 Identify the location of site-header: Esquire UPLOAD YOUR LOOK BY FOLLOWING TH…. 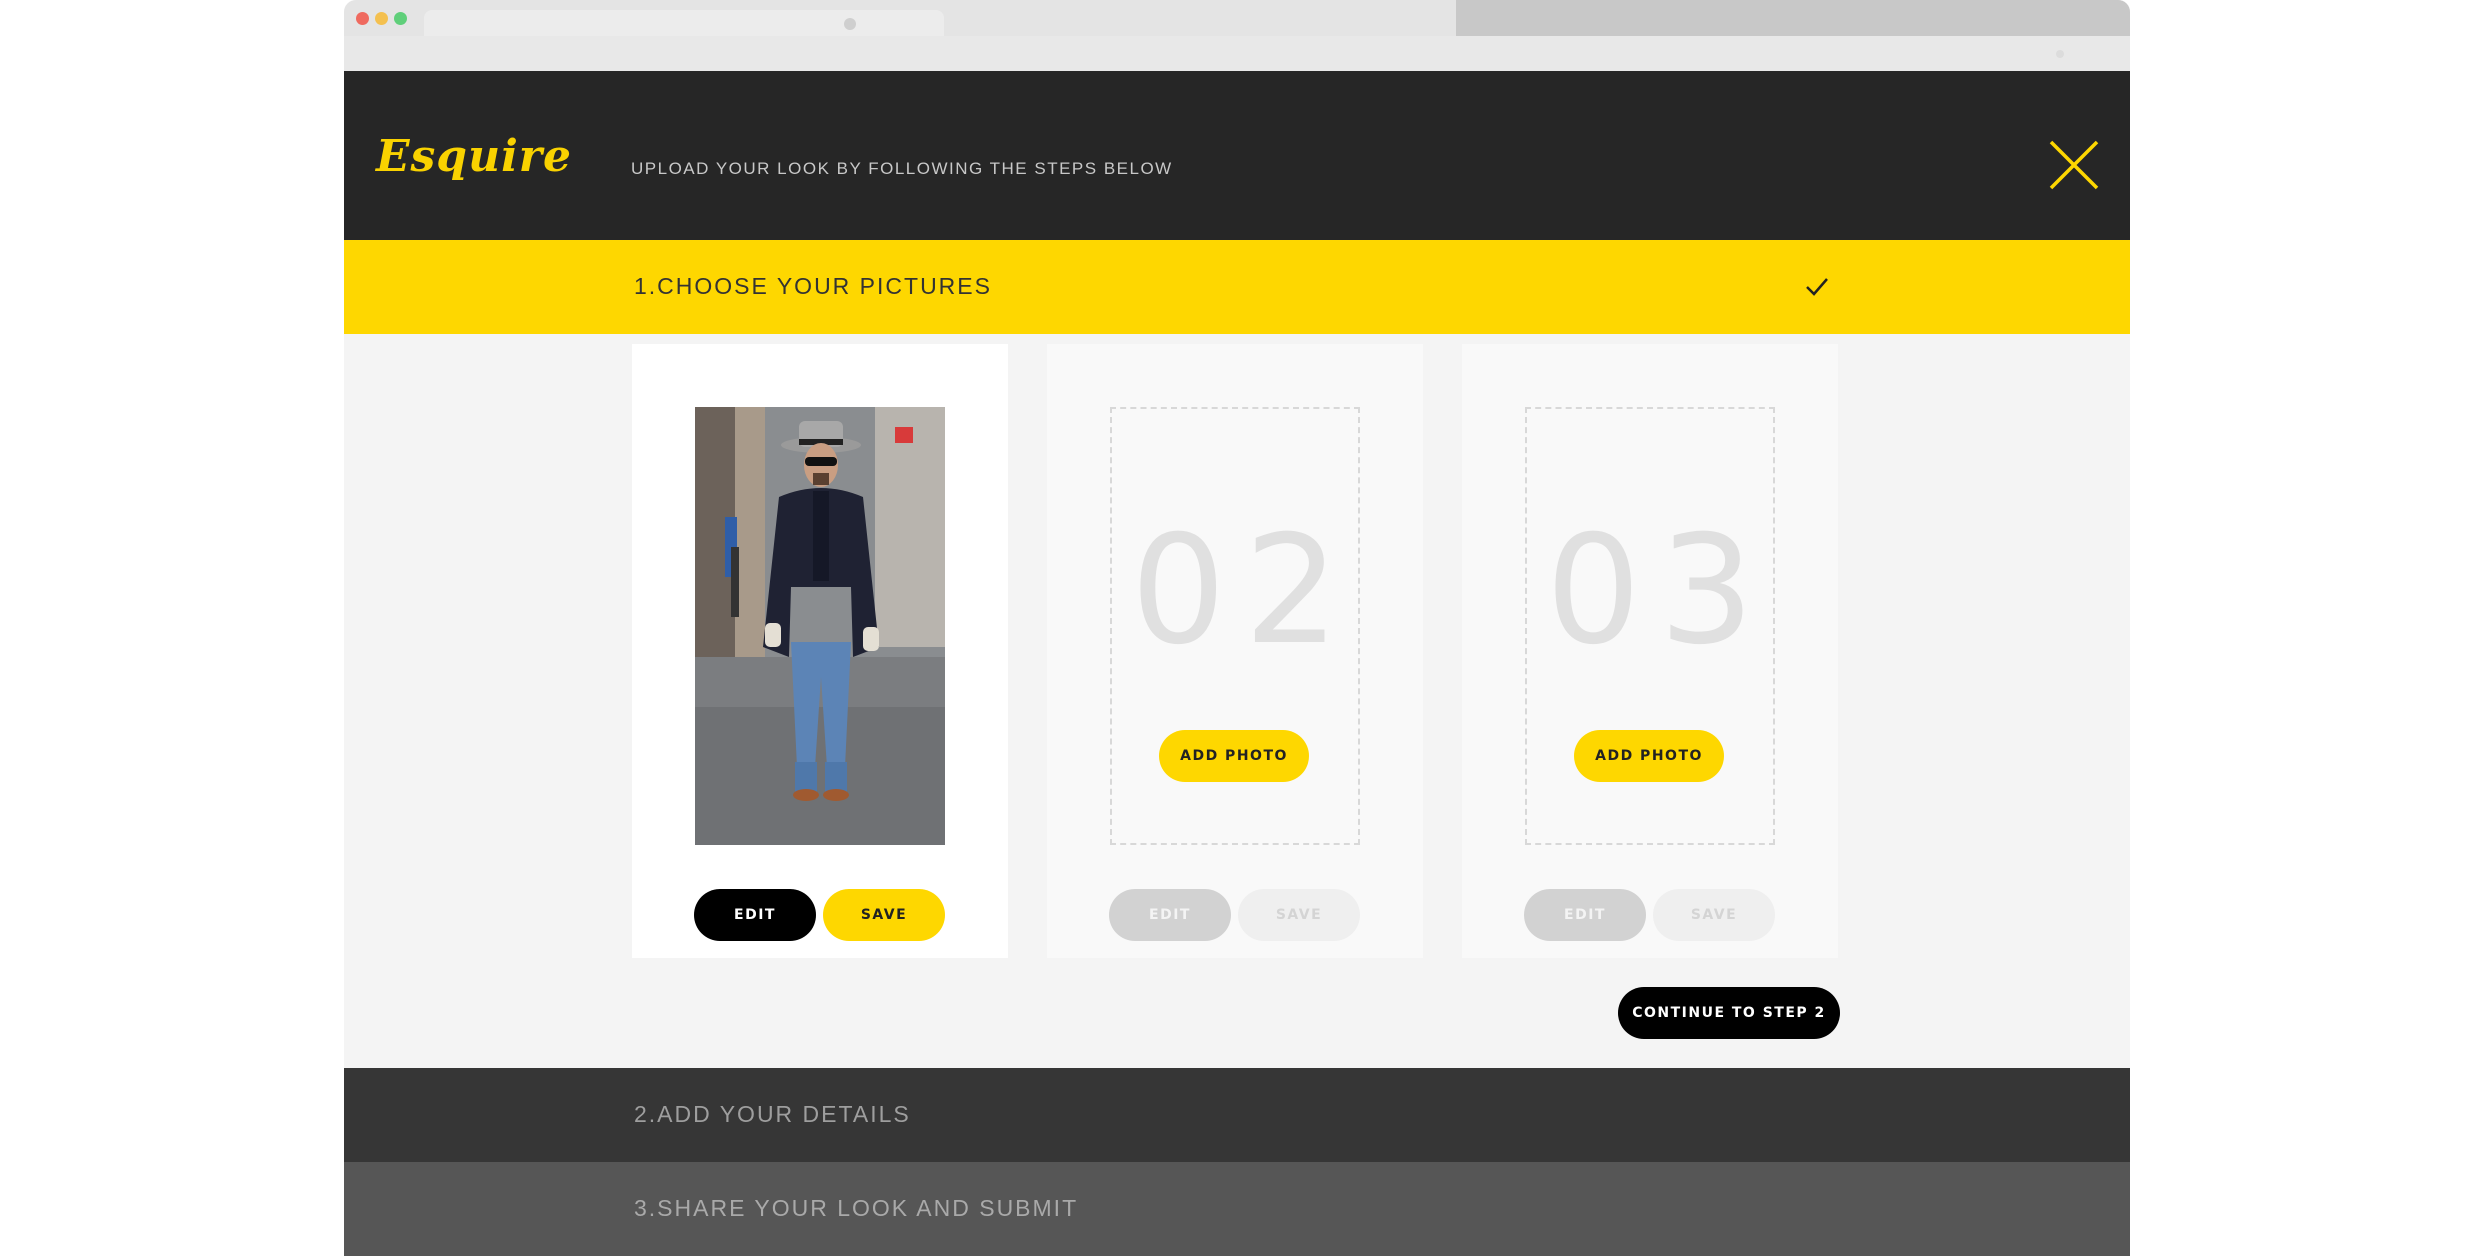
(1237, 155).